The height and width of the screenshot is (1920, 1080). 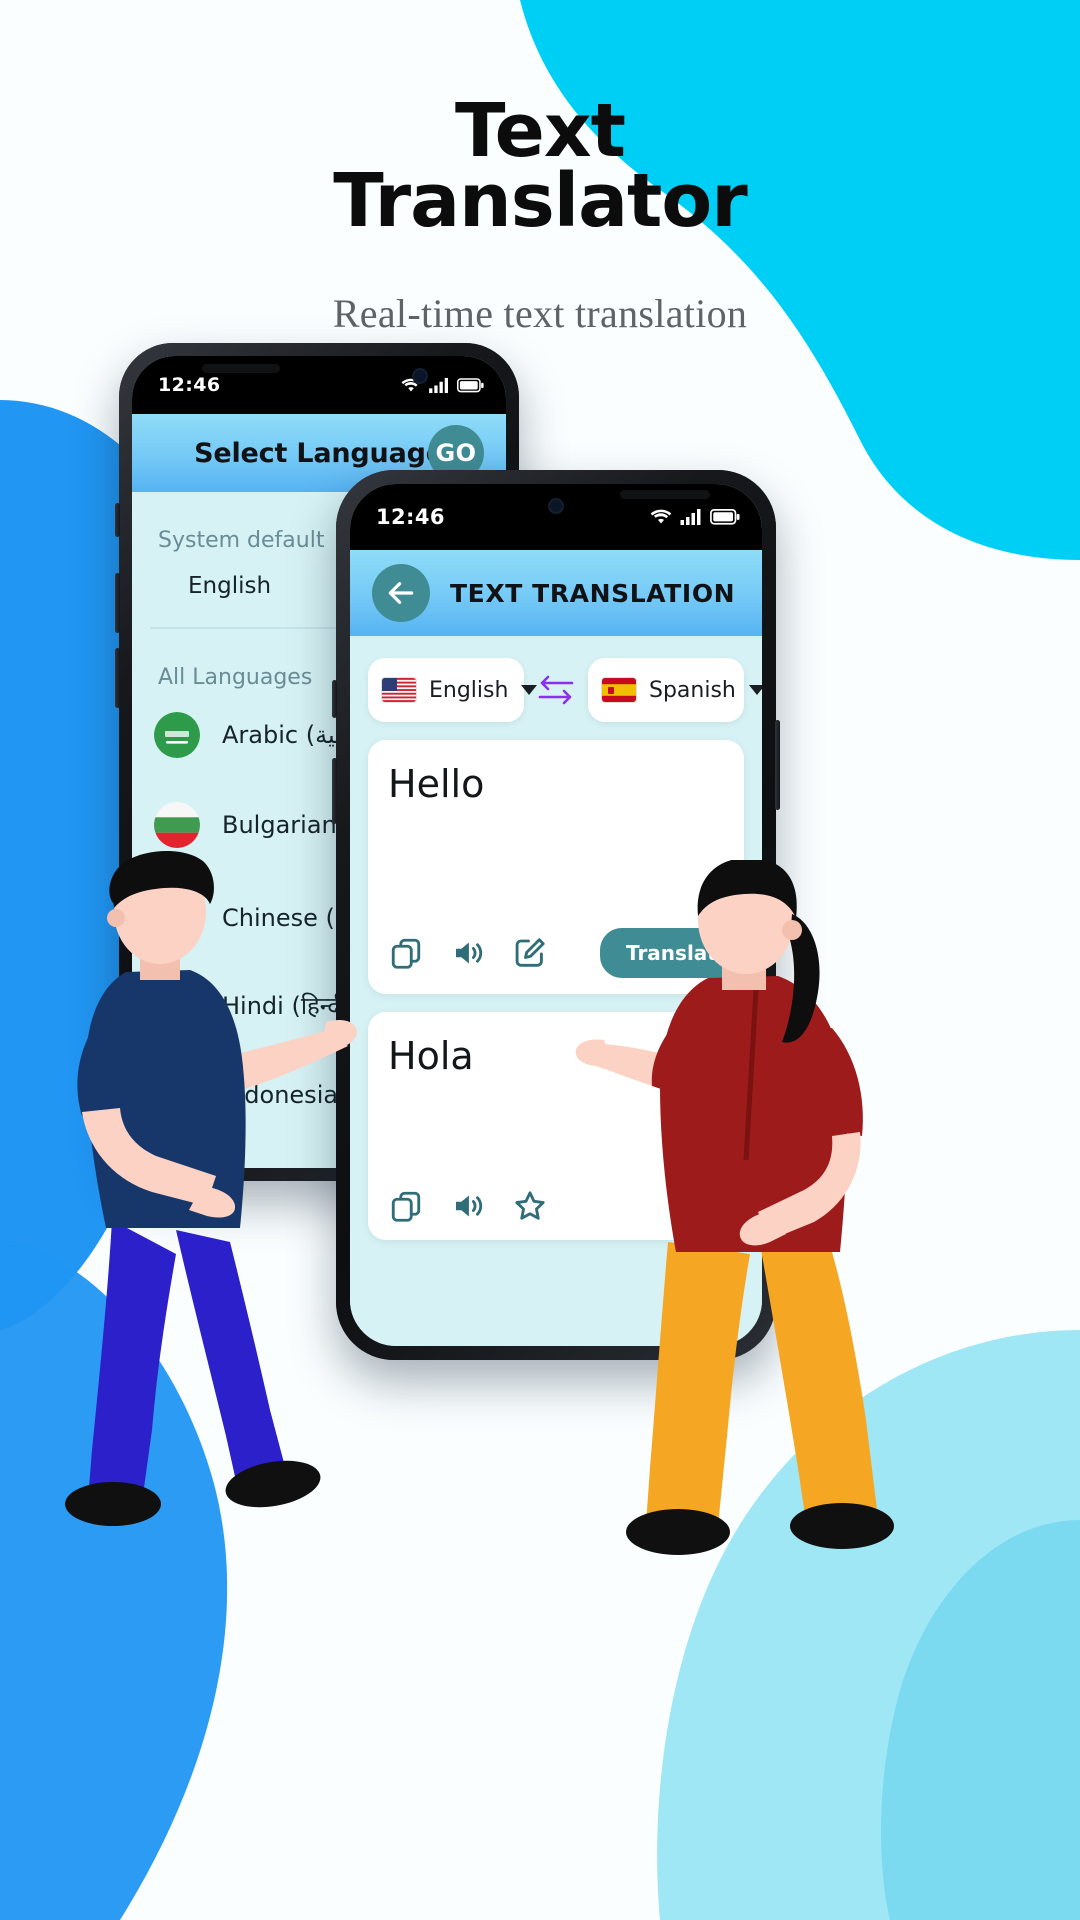 I want to click on phone-volume-down-button, so click(x=117, y=678).